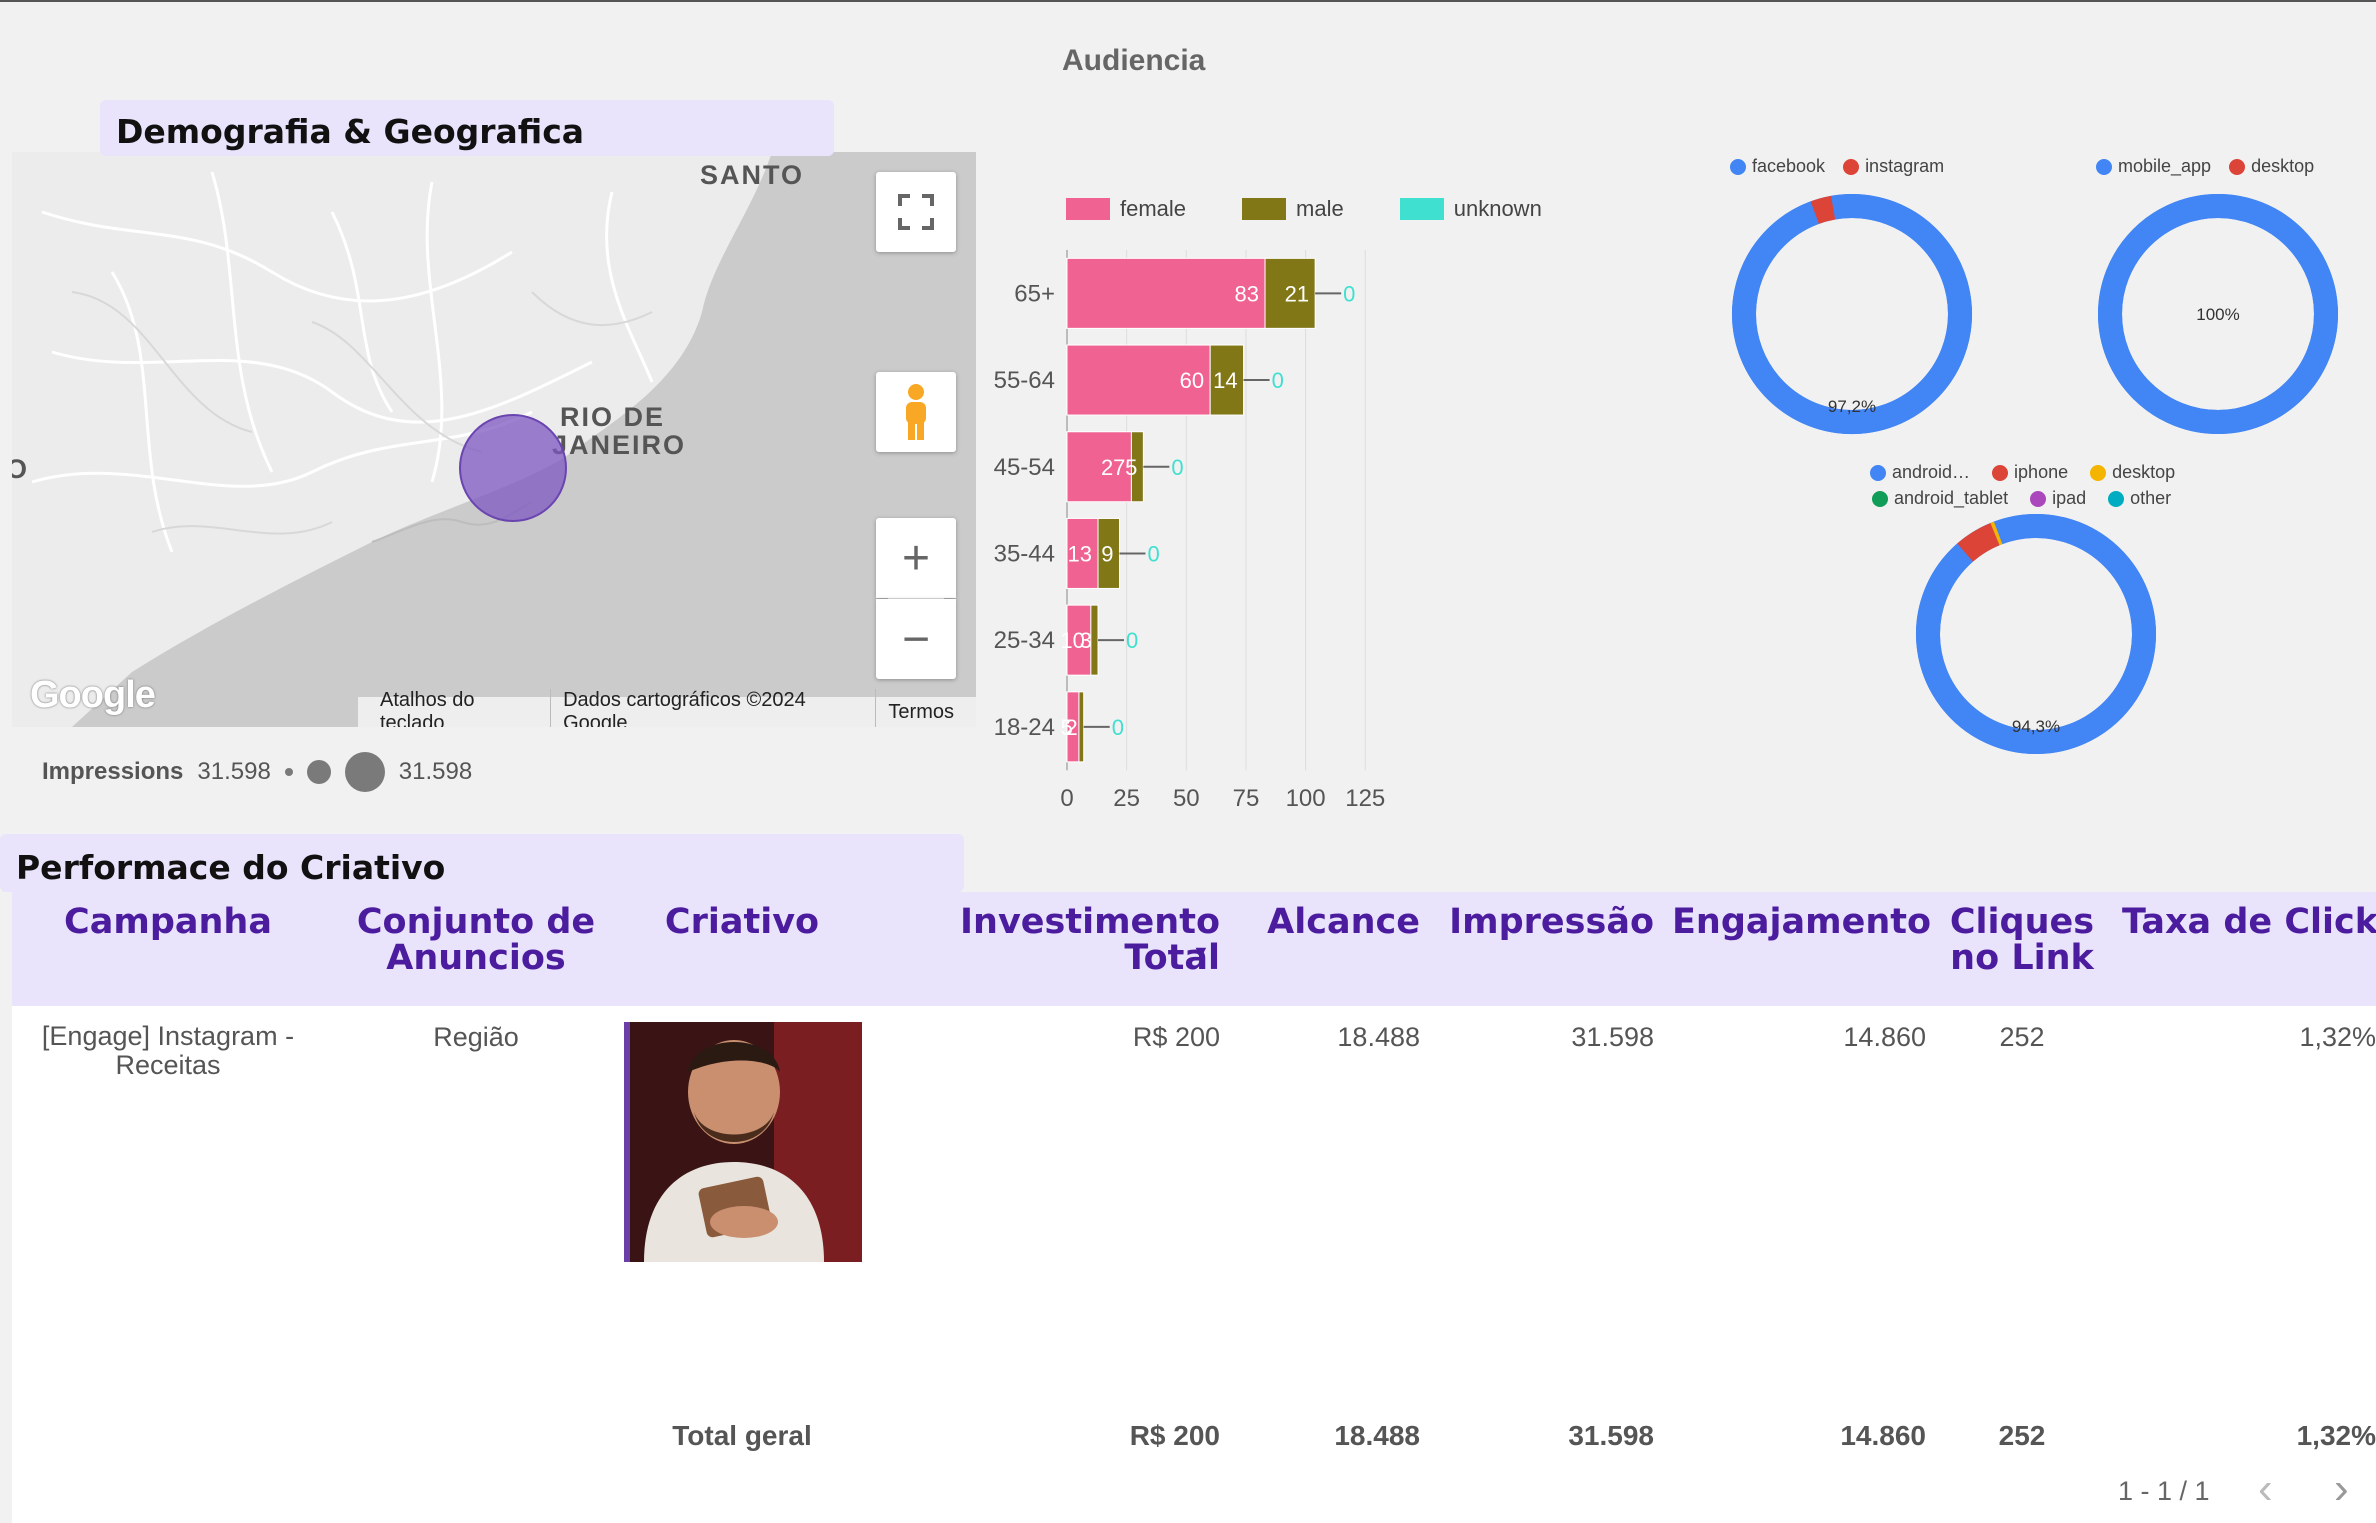 The image size is (2376, 1523). Describe the element at coordinates (1328, 922) in the screenshot. I see `col-alcance: Alcance` at that location.